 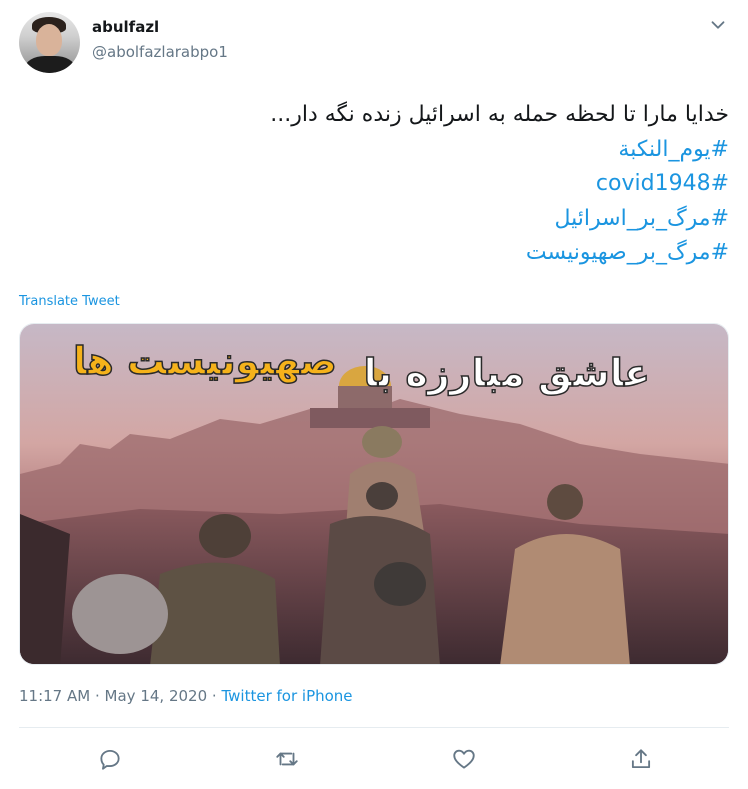 What do you see at coordinates (160, 52) in the screenshot?
I see `user-handle: @abolfazlarabpo1` at bounding box center [160, 52].